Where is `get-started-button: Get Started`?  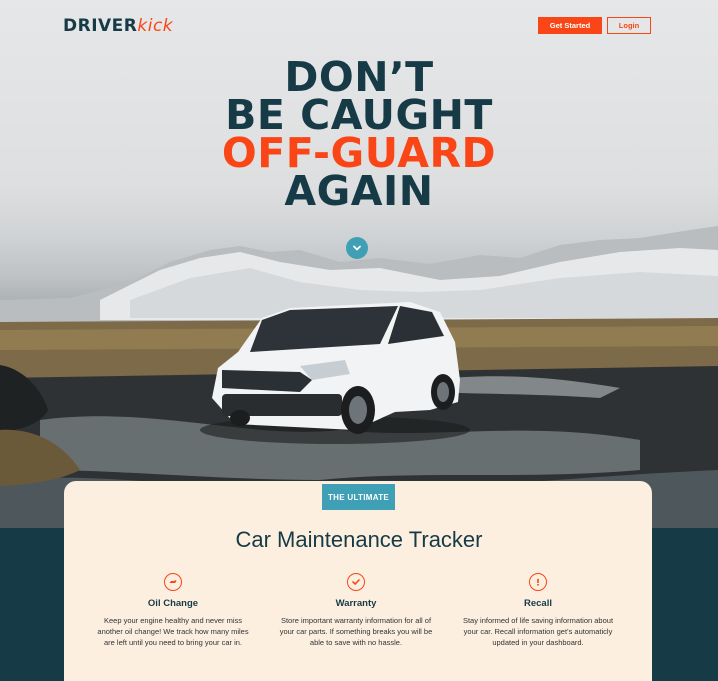 get-started-button: Get Started is located at coordinates (570, 25).